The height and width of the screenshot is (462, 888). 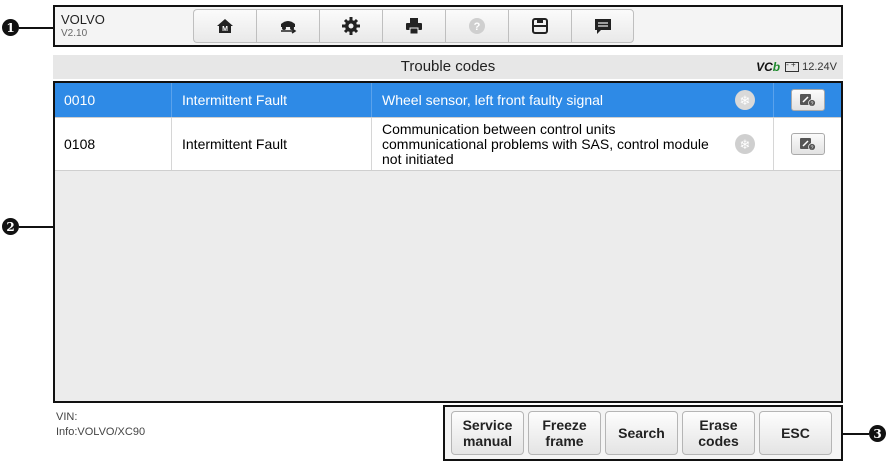 I want to click on save-button, so click(x=539, y=26).